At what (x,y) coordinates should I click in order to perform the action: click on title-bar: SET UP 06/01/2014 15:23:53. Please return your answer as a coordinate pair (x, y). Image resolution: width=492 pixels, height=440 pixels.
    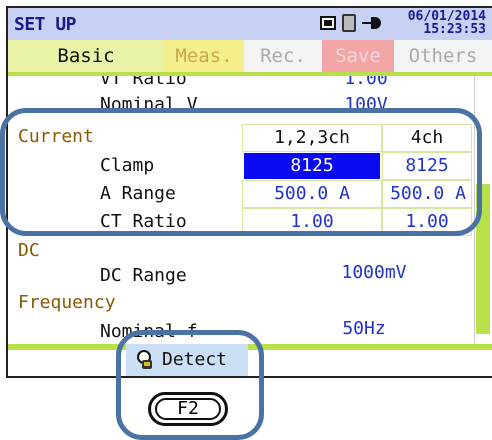
    Looking at the image, I should click on (250, 24).